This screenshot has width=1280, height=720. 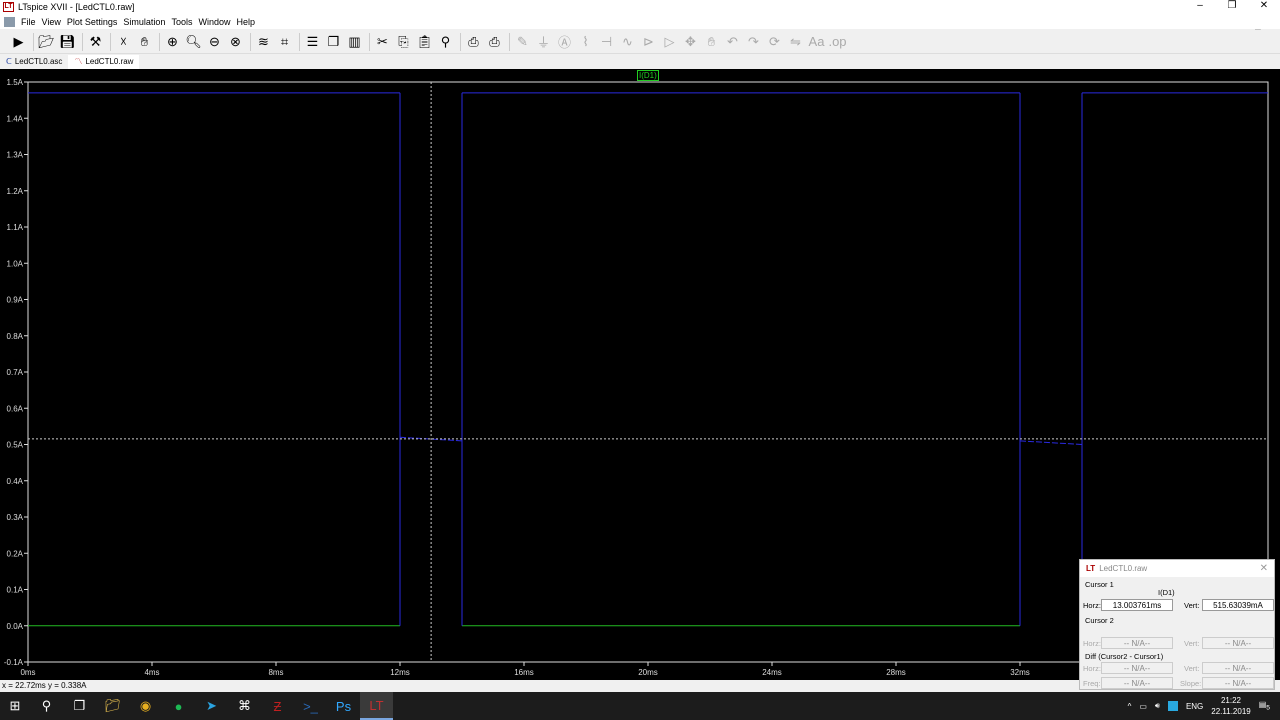 What do you see at coordinates (1264, 5) in the screenshot?
I see `close-button: ✕` at bounding box center [1264, 5].